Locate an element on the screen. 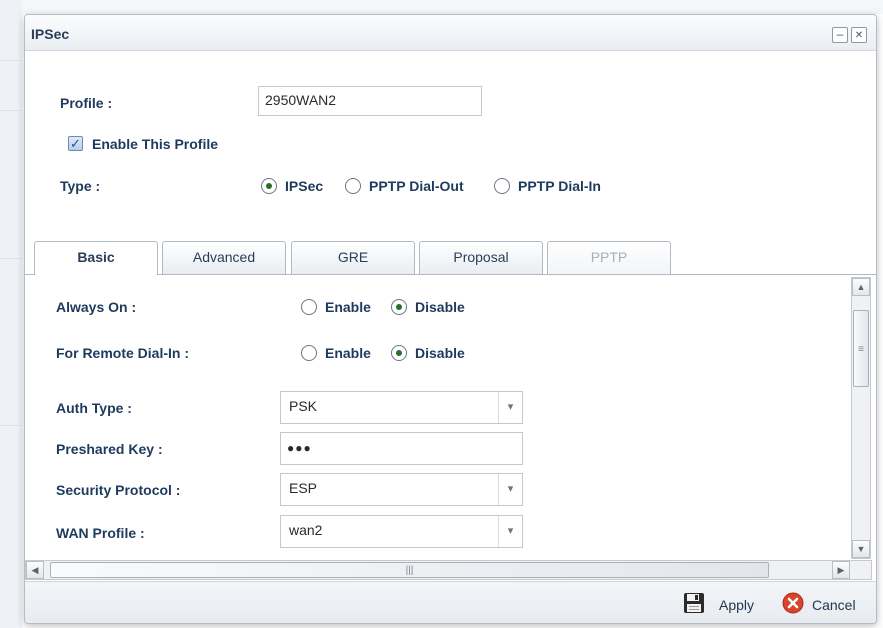 This screenshot has height=628, width=883. type-option-pptp-dialin: PPTP Dial-In is located at coordinates (559, 186).